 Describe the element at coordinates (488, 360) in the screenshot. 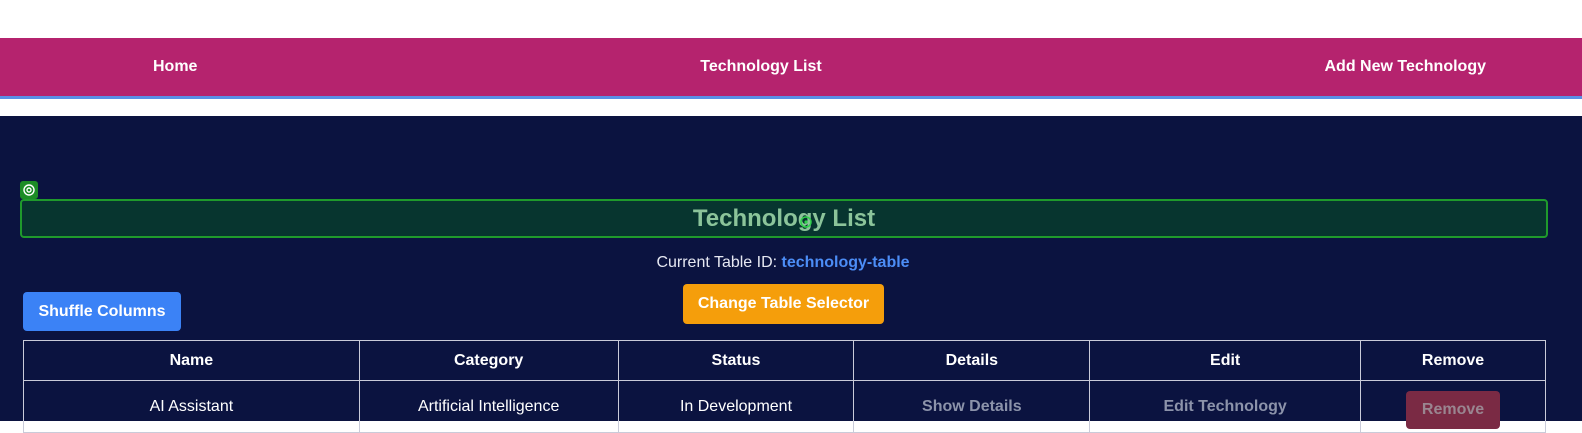

I see `column-header-category: Category` at that location.